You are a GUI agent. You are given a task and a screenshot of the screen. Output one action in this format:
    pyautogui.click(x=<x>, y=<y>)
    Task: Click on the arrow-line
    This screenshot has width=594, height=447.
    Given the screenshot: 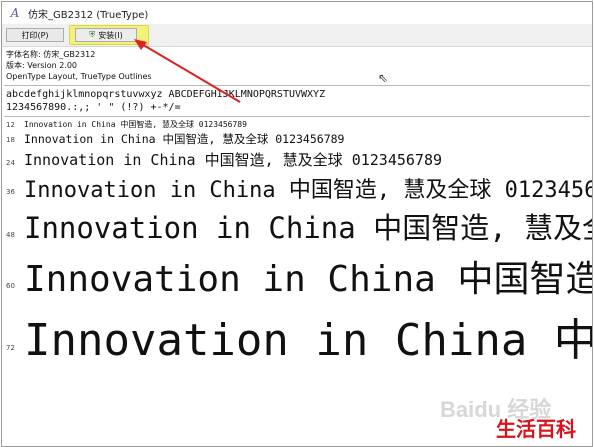 What is the action you would take?
    pyautogui.click(x=190, y=72)
    